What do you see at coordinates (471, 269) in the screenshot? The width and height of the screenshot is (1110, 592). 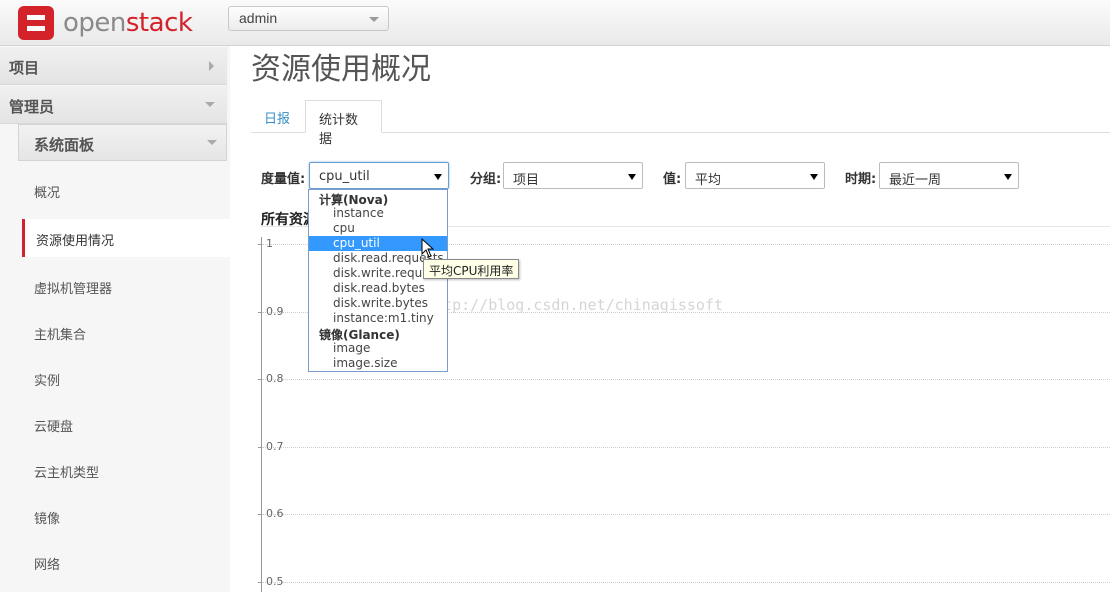 I see `option-tooltip: 平均CPU利用率` at bounding box center [471, 269].